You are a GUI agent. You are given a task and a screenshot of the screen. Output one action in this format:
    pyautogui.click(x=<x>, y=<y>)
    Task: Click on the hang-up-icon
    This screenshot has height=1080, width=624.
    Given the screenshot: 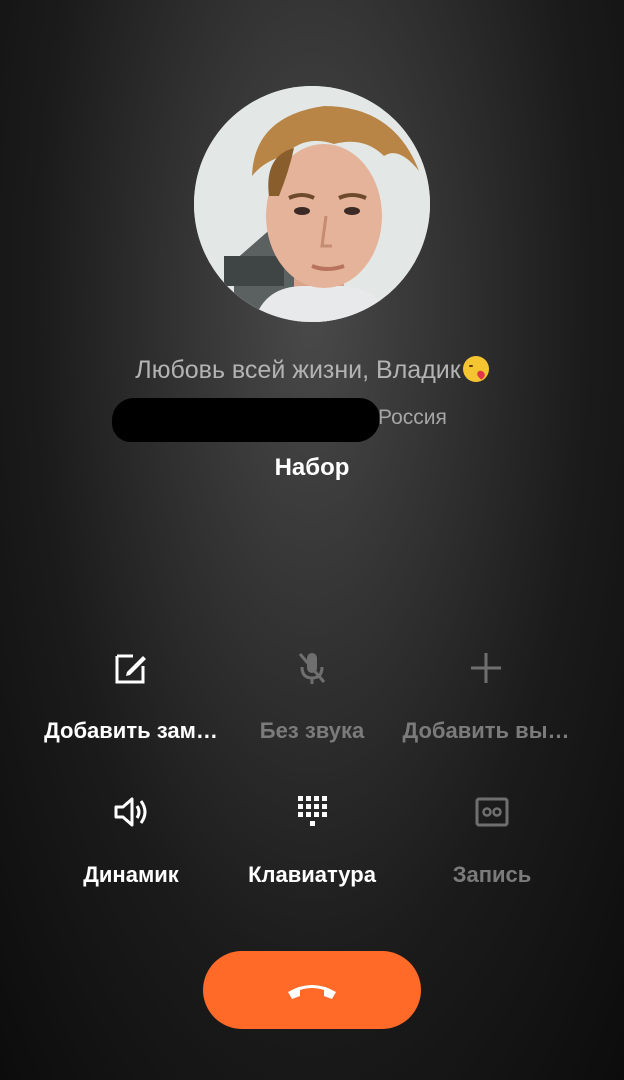 What is the action you would take?
    pyautogui.click(x=312, y=992)
    